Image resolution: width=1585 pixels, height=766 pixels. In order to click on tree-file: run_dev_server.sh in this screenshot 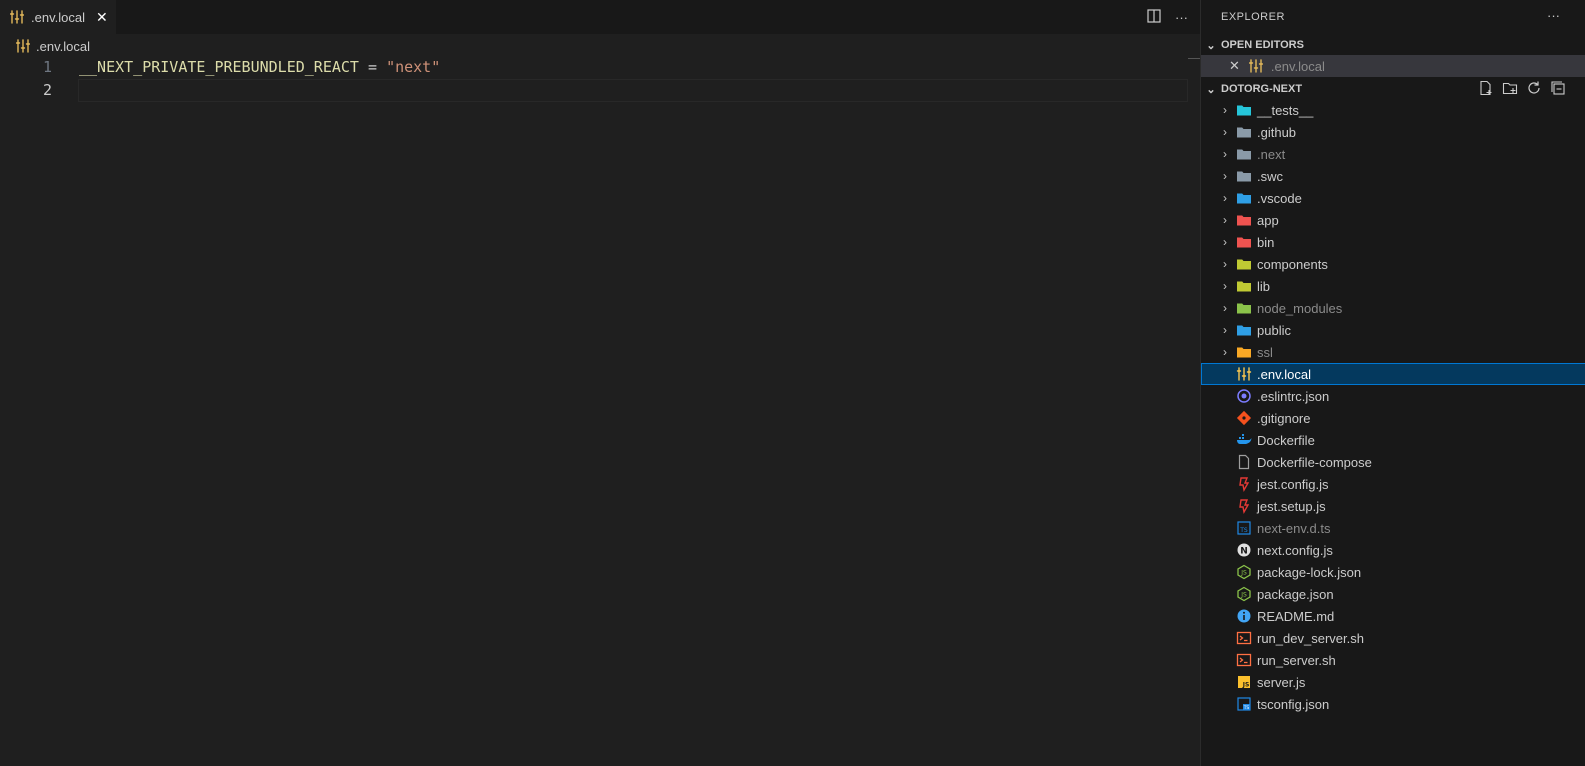, I will do `click(1393, 638)`.